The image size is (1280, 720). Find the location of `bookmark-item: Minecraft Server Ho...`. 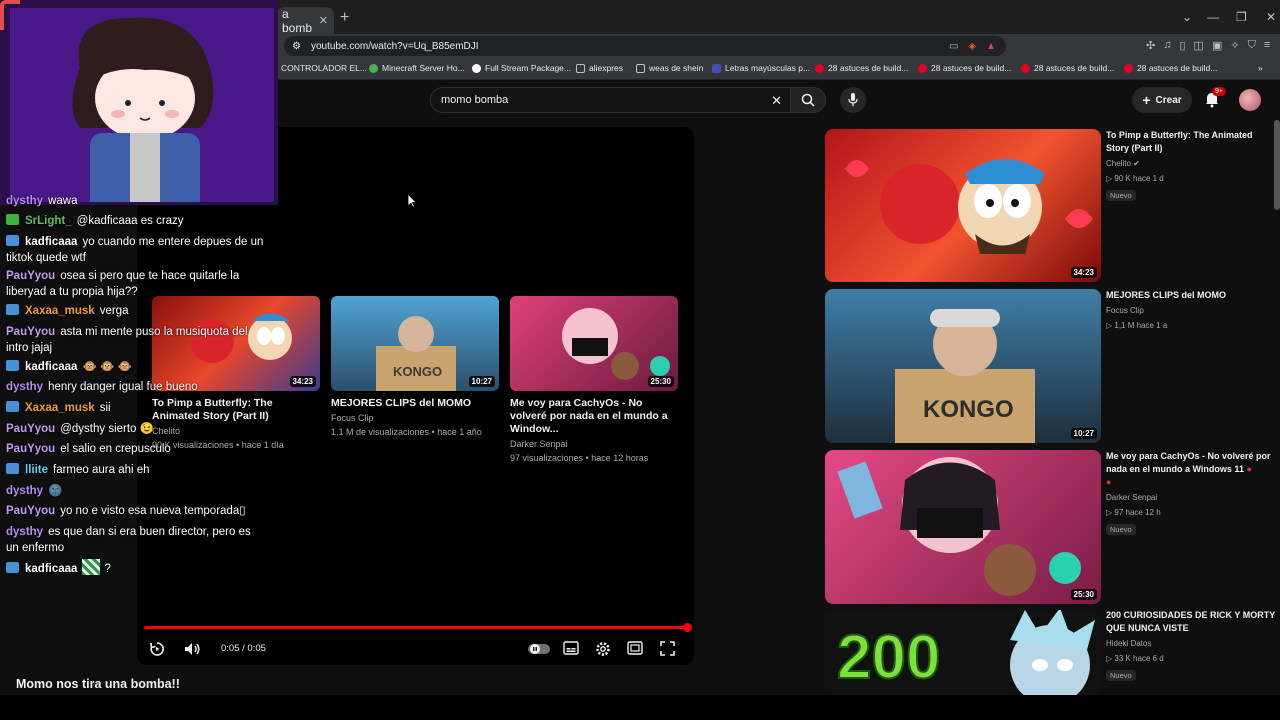

bookmark-item: Minecraft Server Ho... is located at coordinates (417, 68).